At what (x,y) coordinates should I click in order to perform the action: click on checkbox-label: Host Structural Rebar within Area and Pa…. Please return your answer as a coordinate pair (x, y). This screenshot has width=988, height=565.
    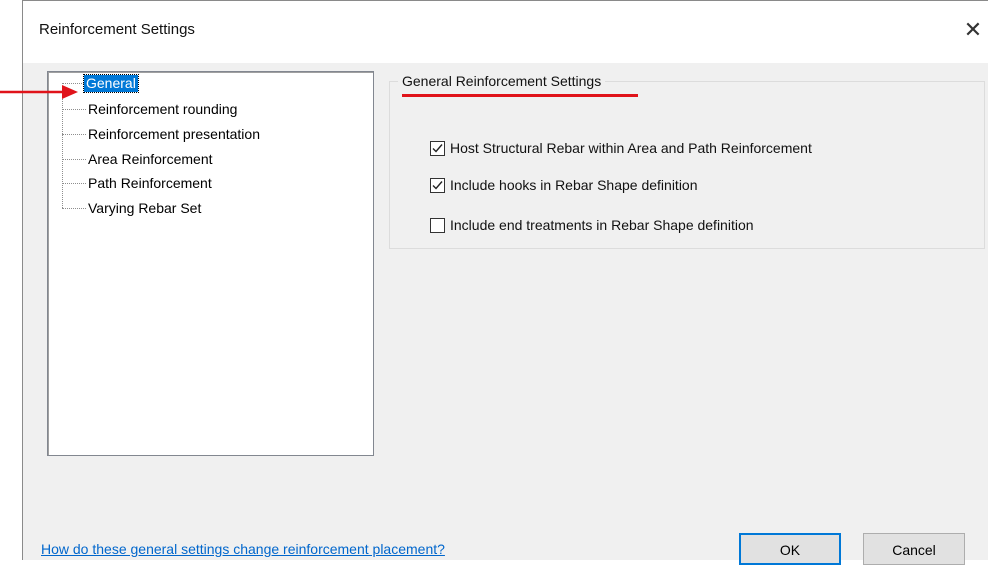
    Looking at the image, I should click on (631, 148).